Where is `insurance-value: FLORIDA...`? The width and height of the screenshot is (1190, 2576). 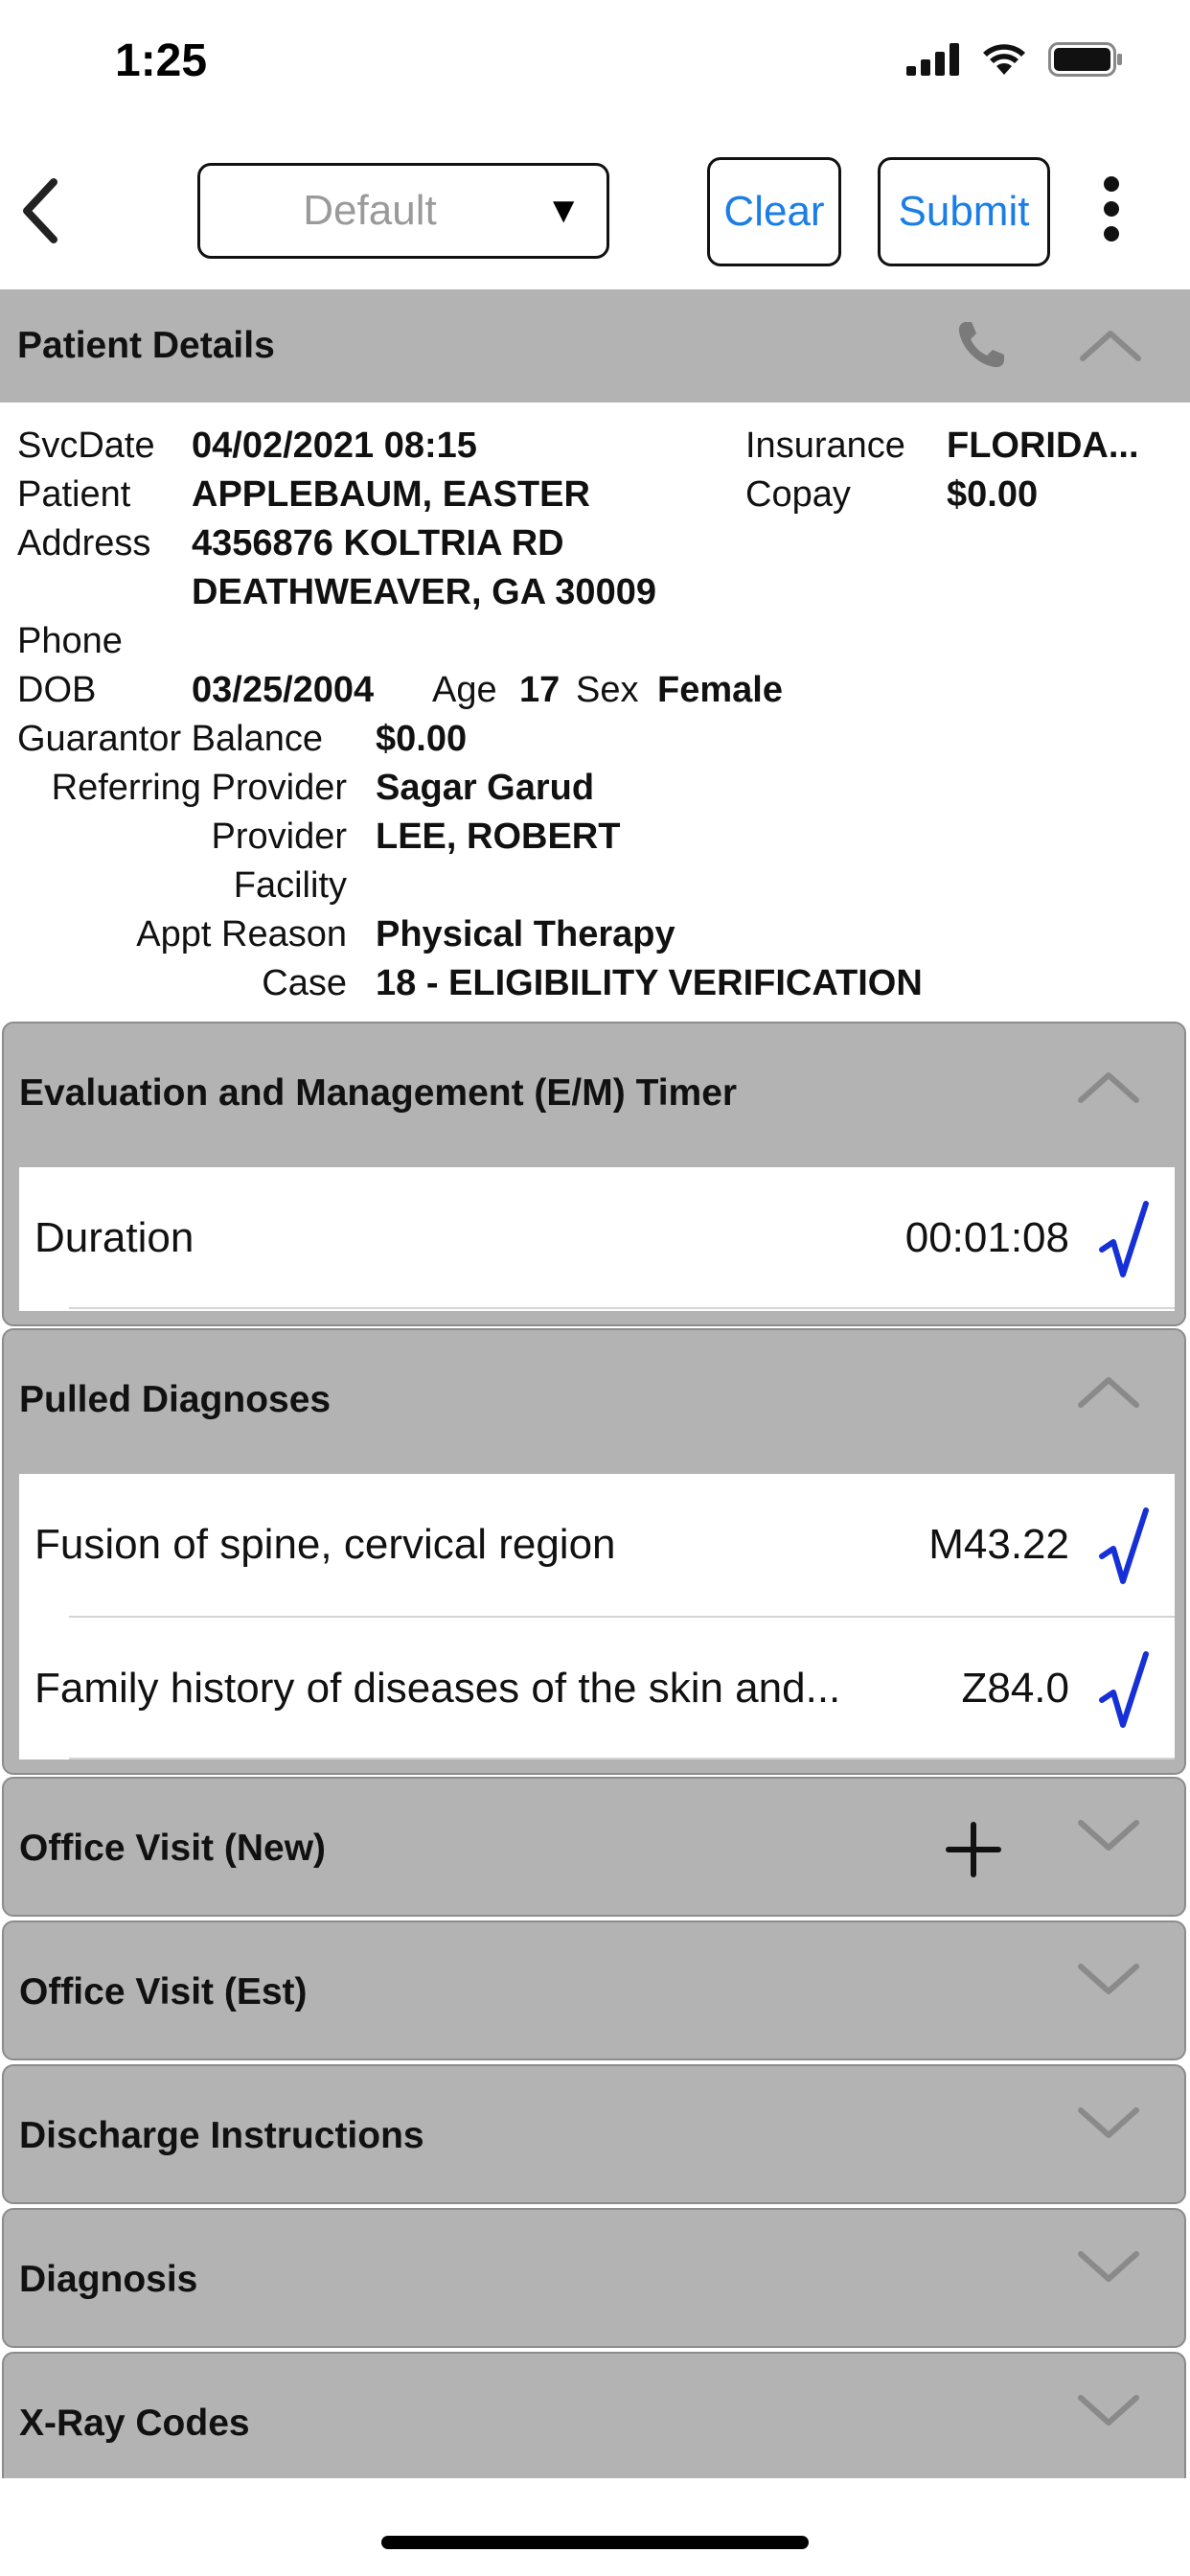 insurance-value: FLORIDA... is located at coordinates (1043, 446).